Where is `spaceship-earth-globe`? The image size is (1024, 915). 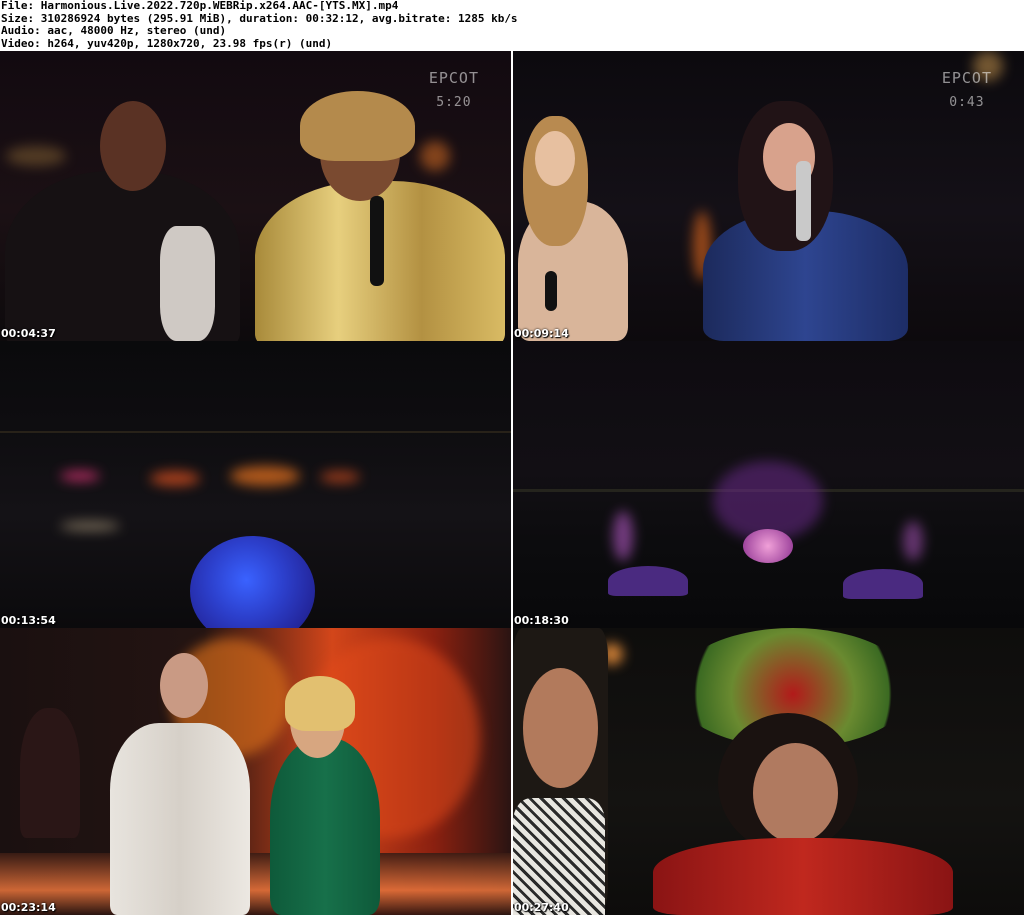 spaceship-earth-globe is located at coordinates (252, 582).